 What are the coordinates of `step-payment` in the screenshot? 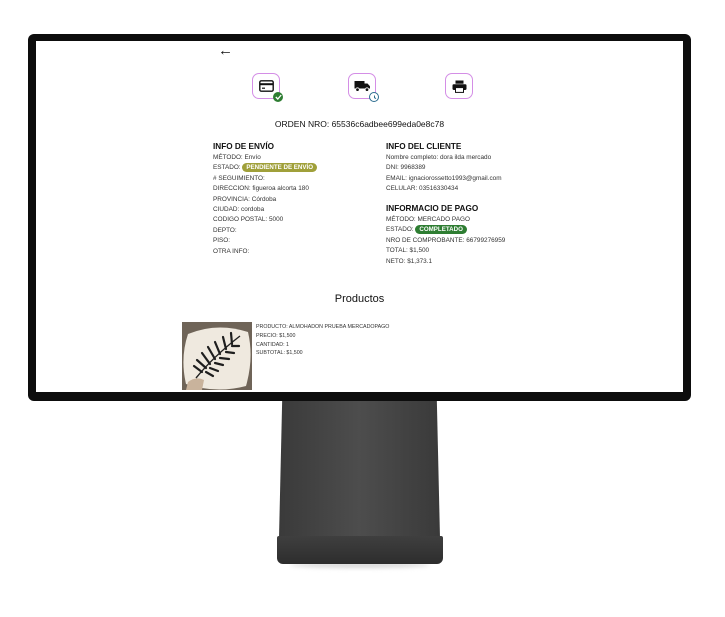 It's located at (267, 87).